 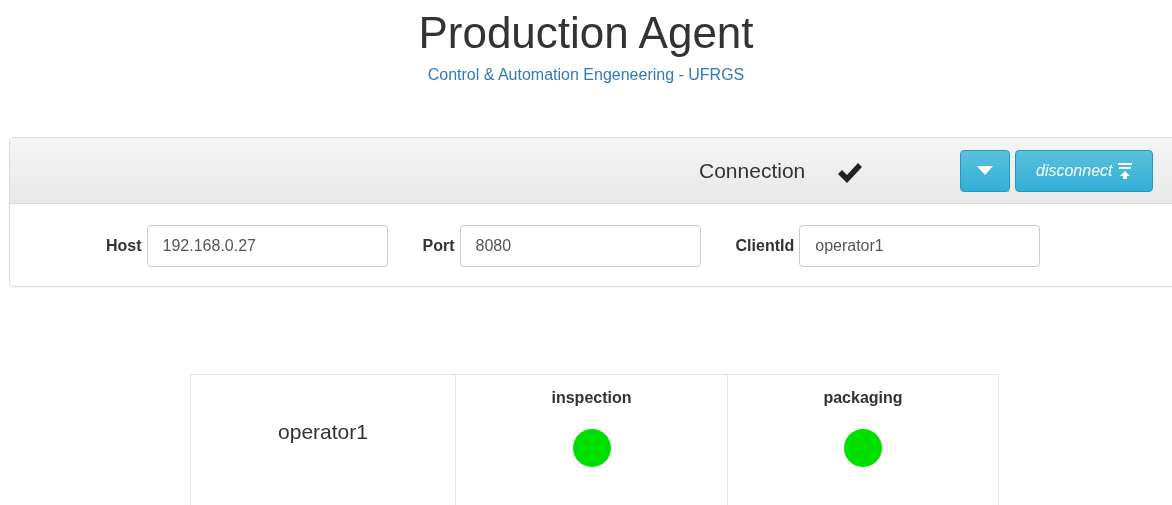 What do you see at coordinates (586, 74) in the screenshot?
I see `page-subtitle: Control & Automation Engeneering - UFRGS` at bounding box center [586, 74].